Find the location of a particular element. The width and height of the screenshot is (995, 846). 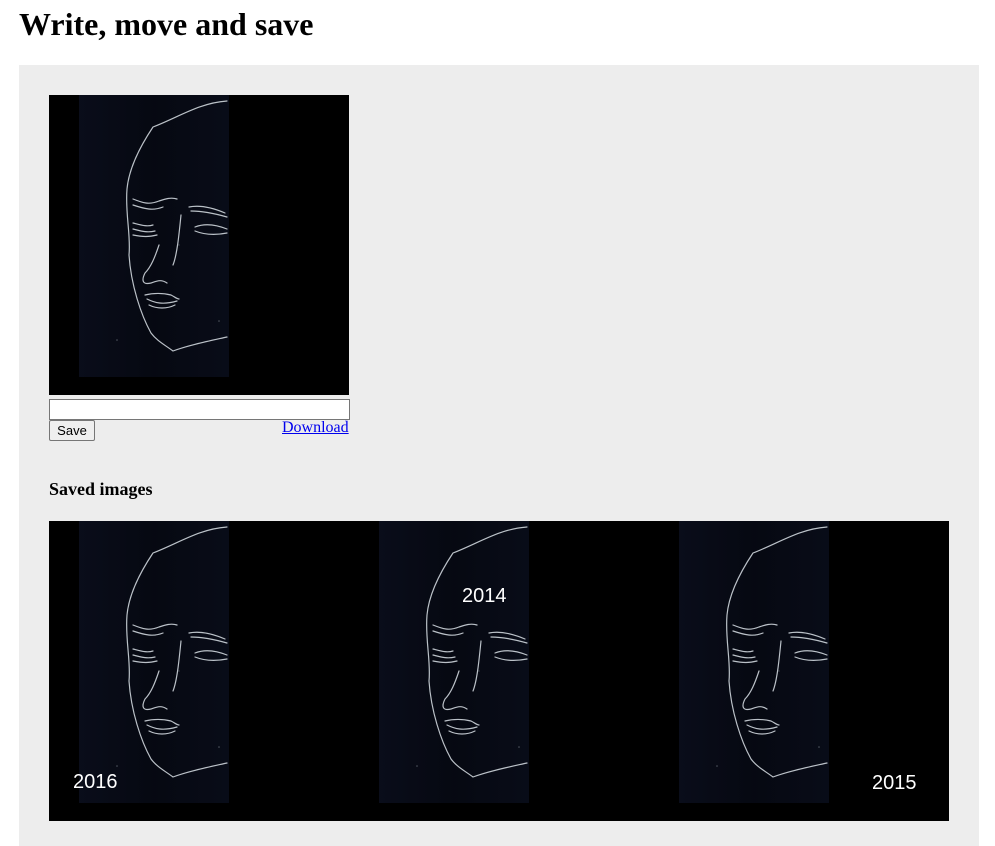

saved-image-caption: 2015 is located at coordinates (894, 783).